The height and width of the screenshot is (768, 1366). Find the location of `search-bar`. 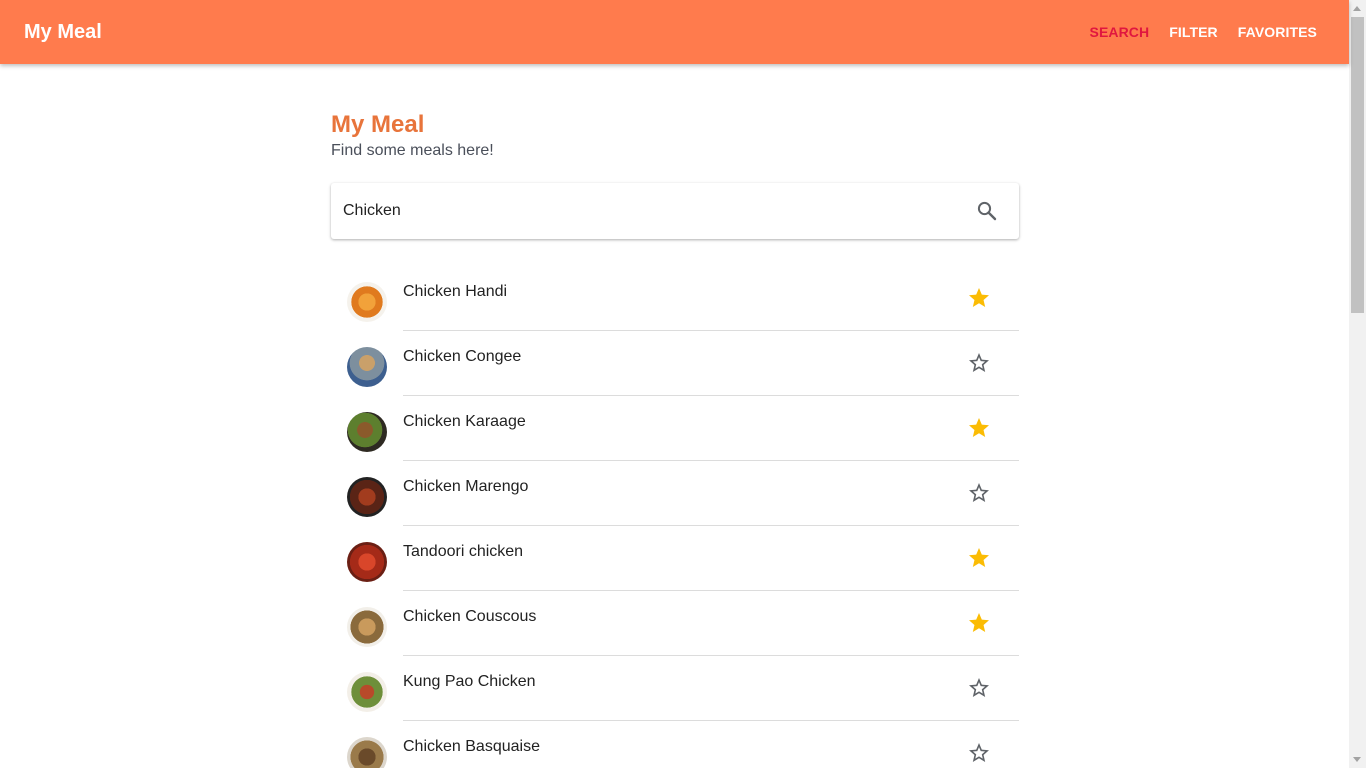

search-bar is located at coordinates (675, 211).